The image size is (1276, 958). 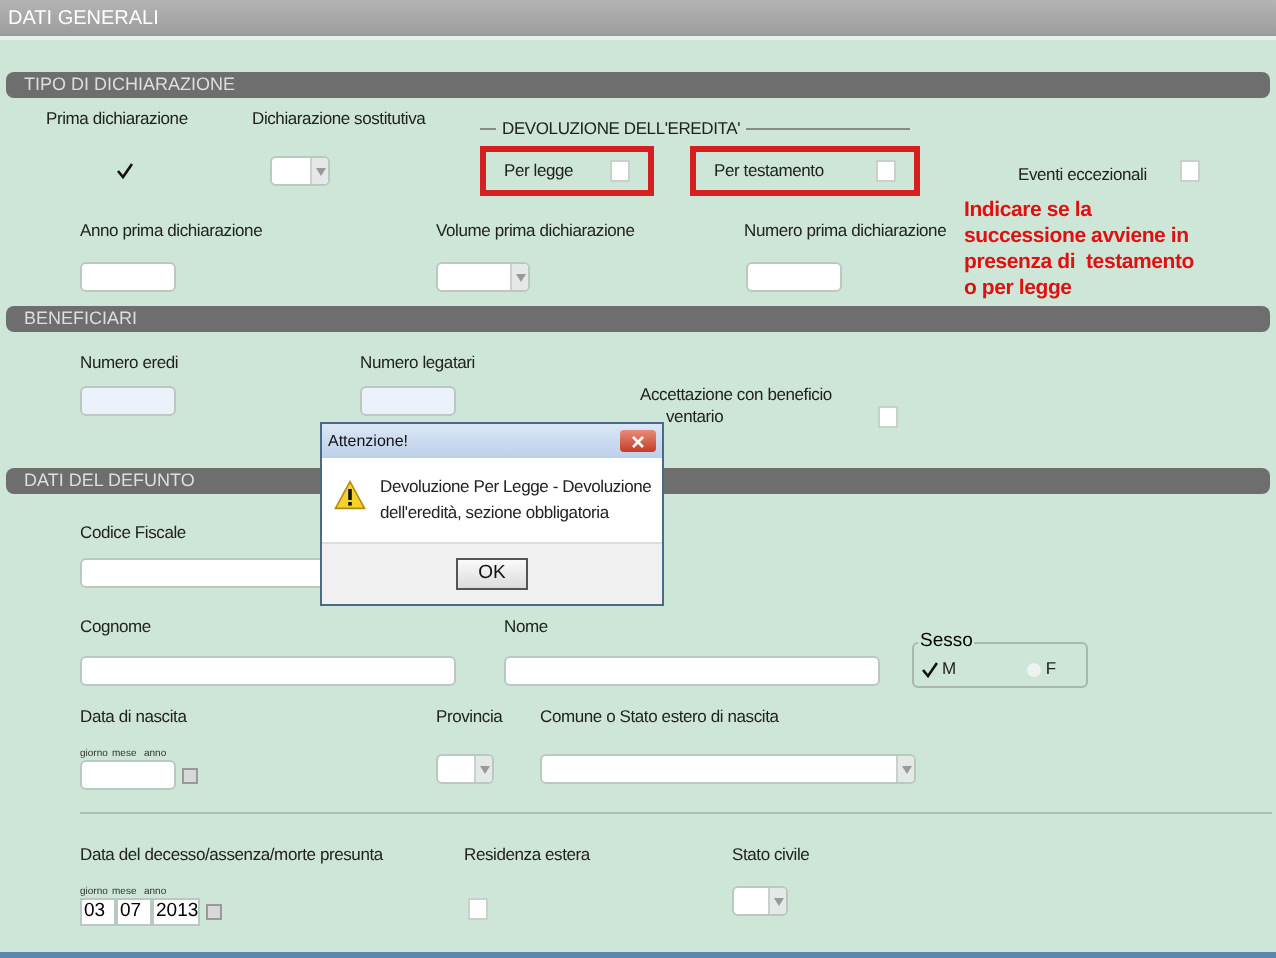 What do you see at coordinates (470, 717) in the screenshot?
I see `field-label: Provincia` at bounding box center [470, 717].